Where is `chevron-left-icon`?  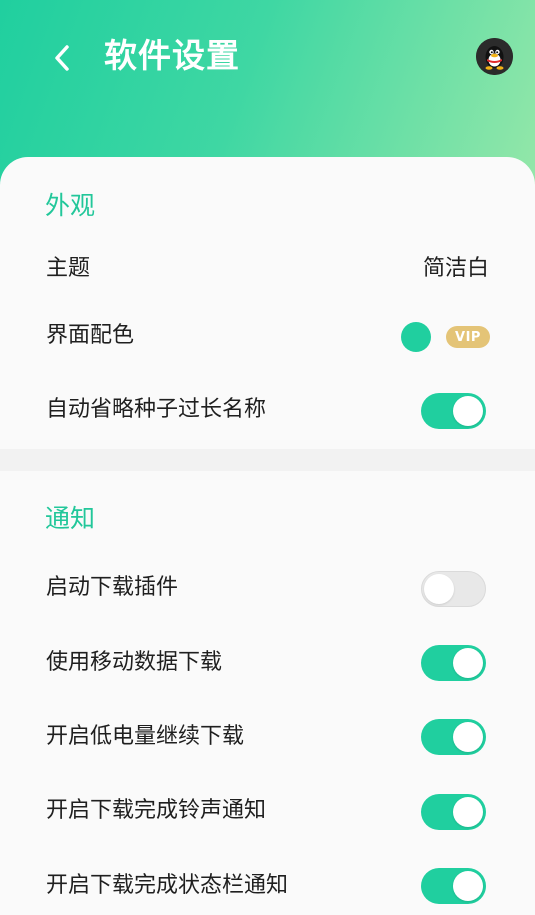
chevron-left-icon is located at coordinates (62, 58).